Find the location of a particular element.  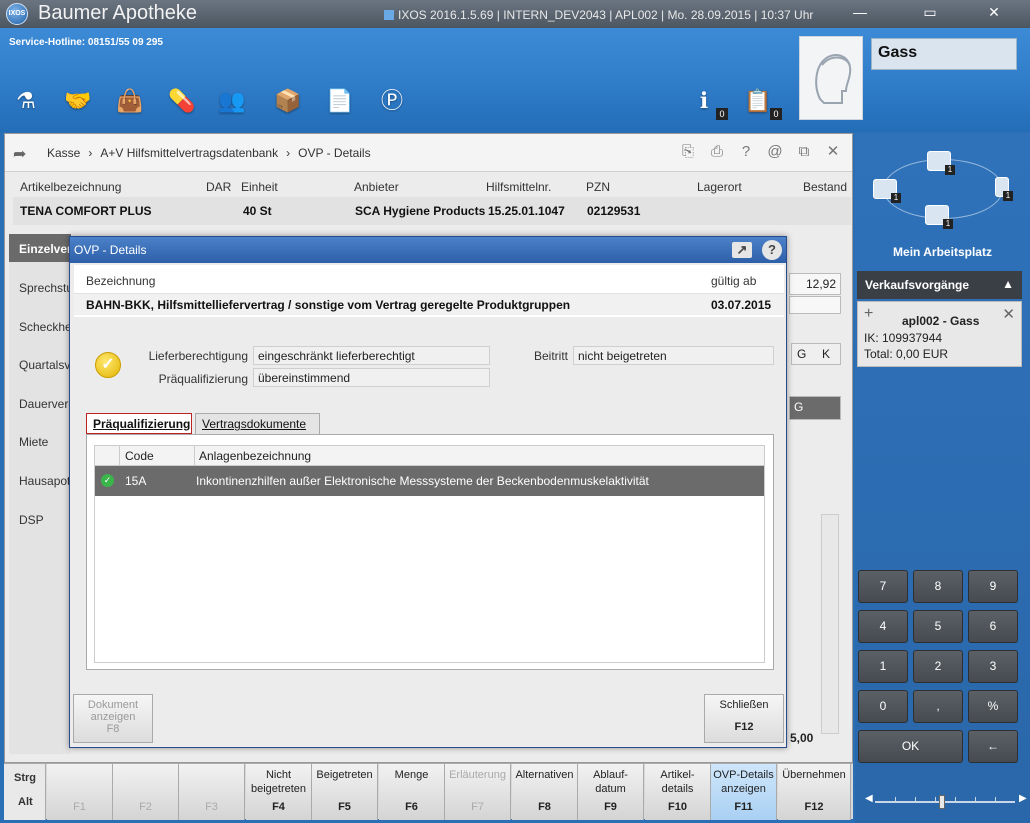

modifier-alt: Alt is located at coordinates (25, 802).